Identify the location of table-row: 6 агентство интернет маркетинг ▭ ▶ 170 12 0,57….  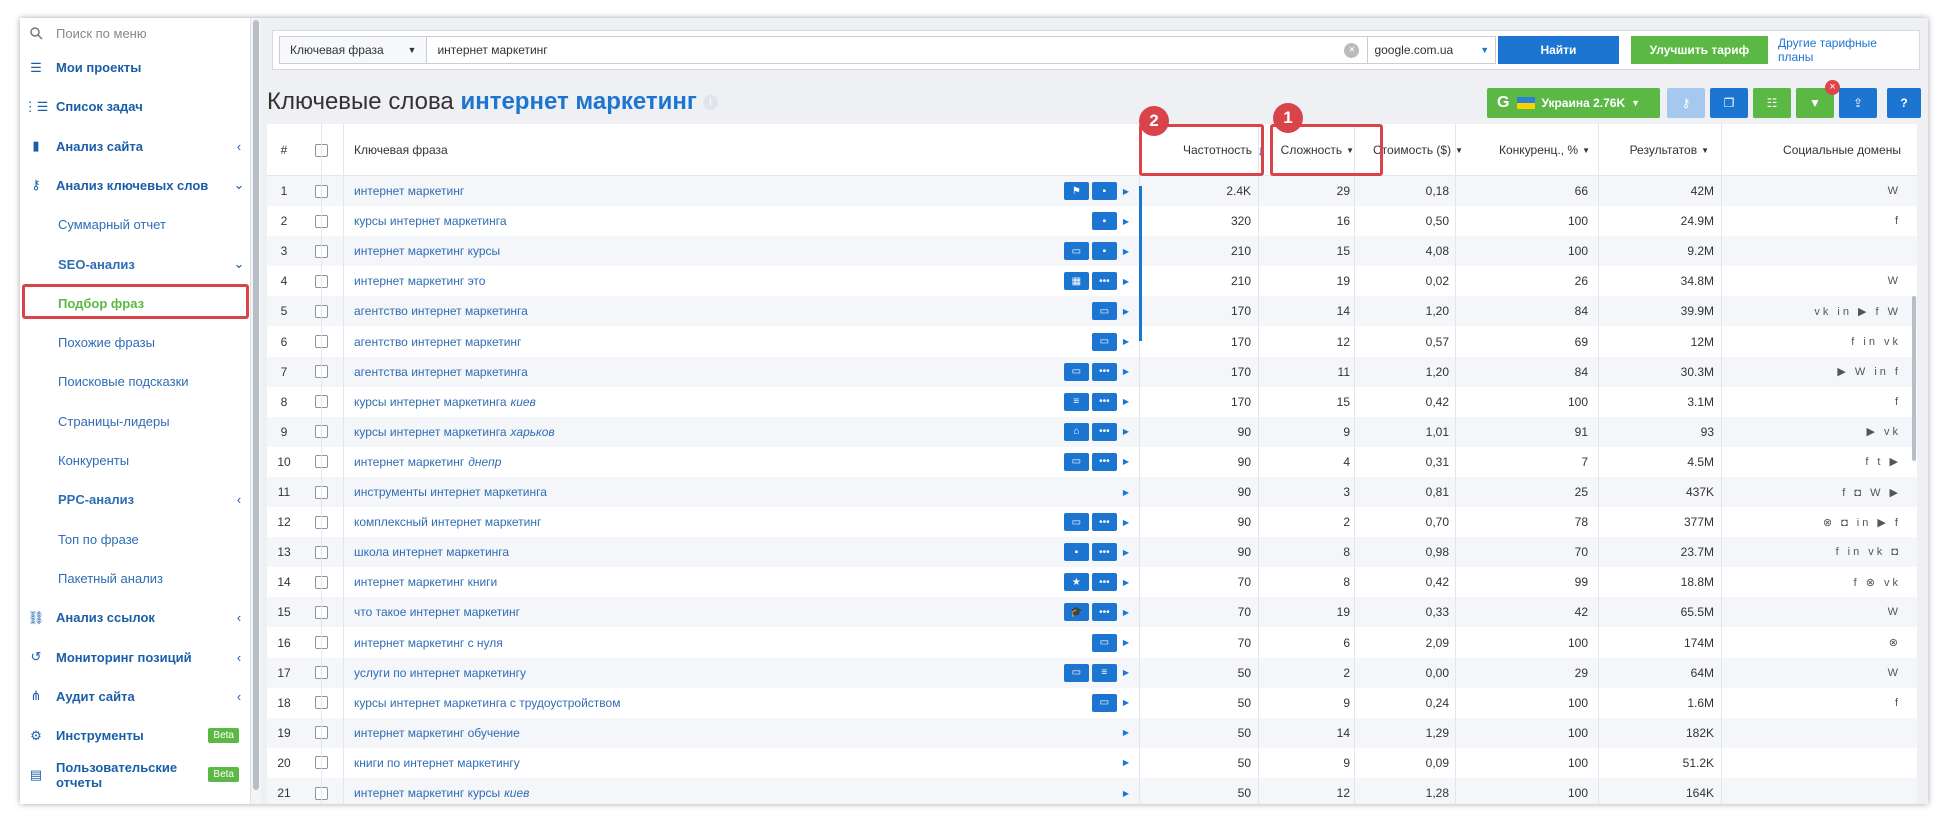
(1092, 342).